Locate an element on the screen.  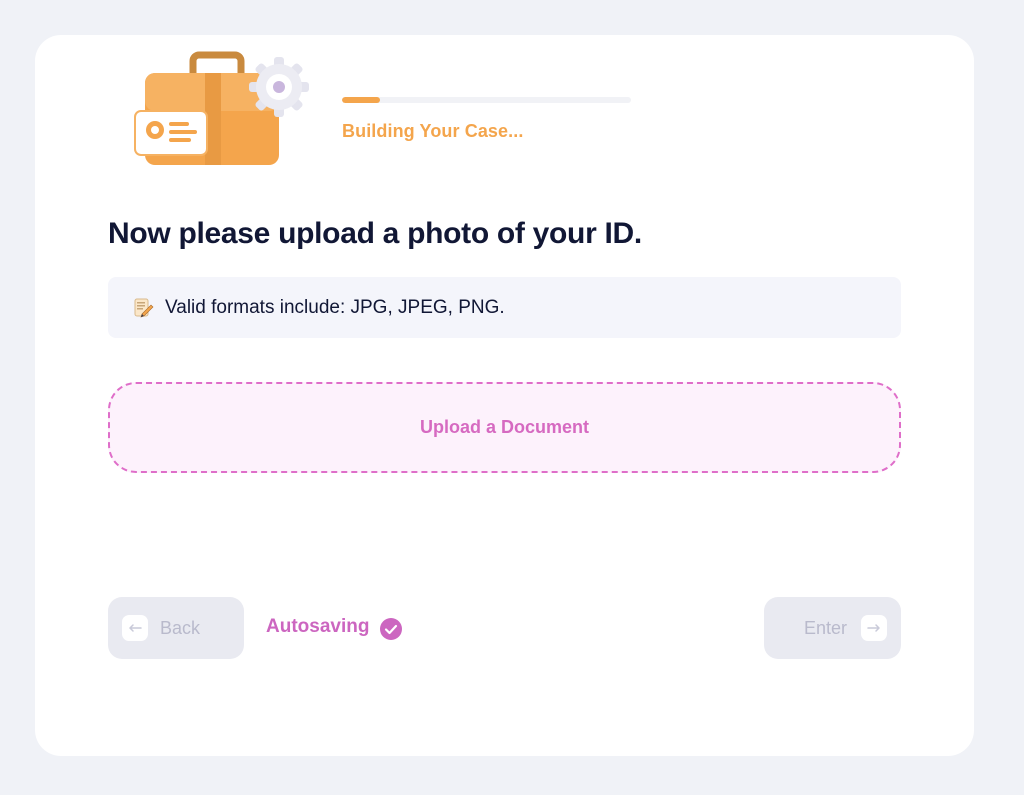
briefcase-illustration-icon is located at coordinates (221, 108).